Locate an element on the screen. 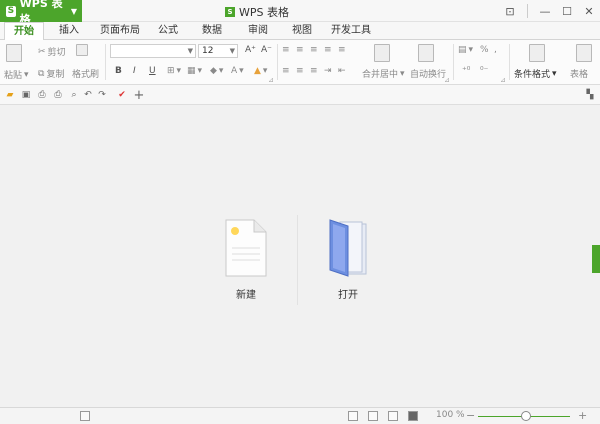 The width and height of the screenshot is (600, 424). zoom-in-icon: + is located at coordinates (582, 415).